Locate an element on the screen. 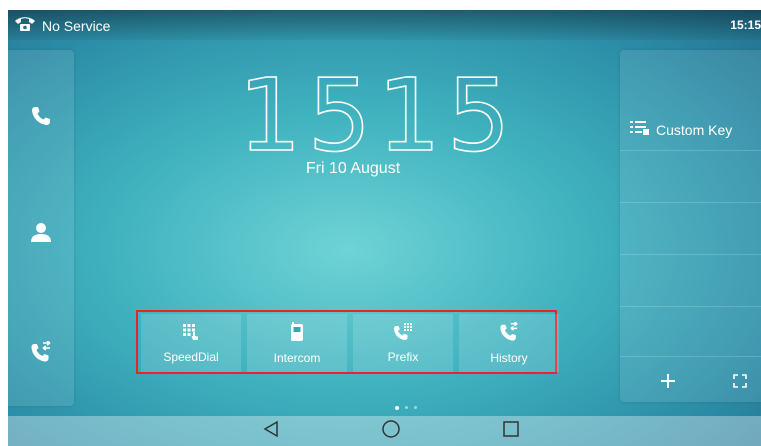  contacts-button is located at coordinates (41, 234).